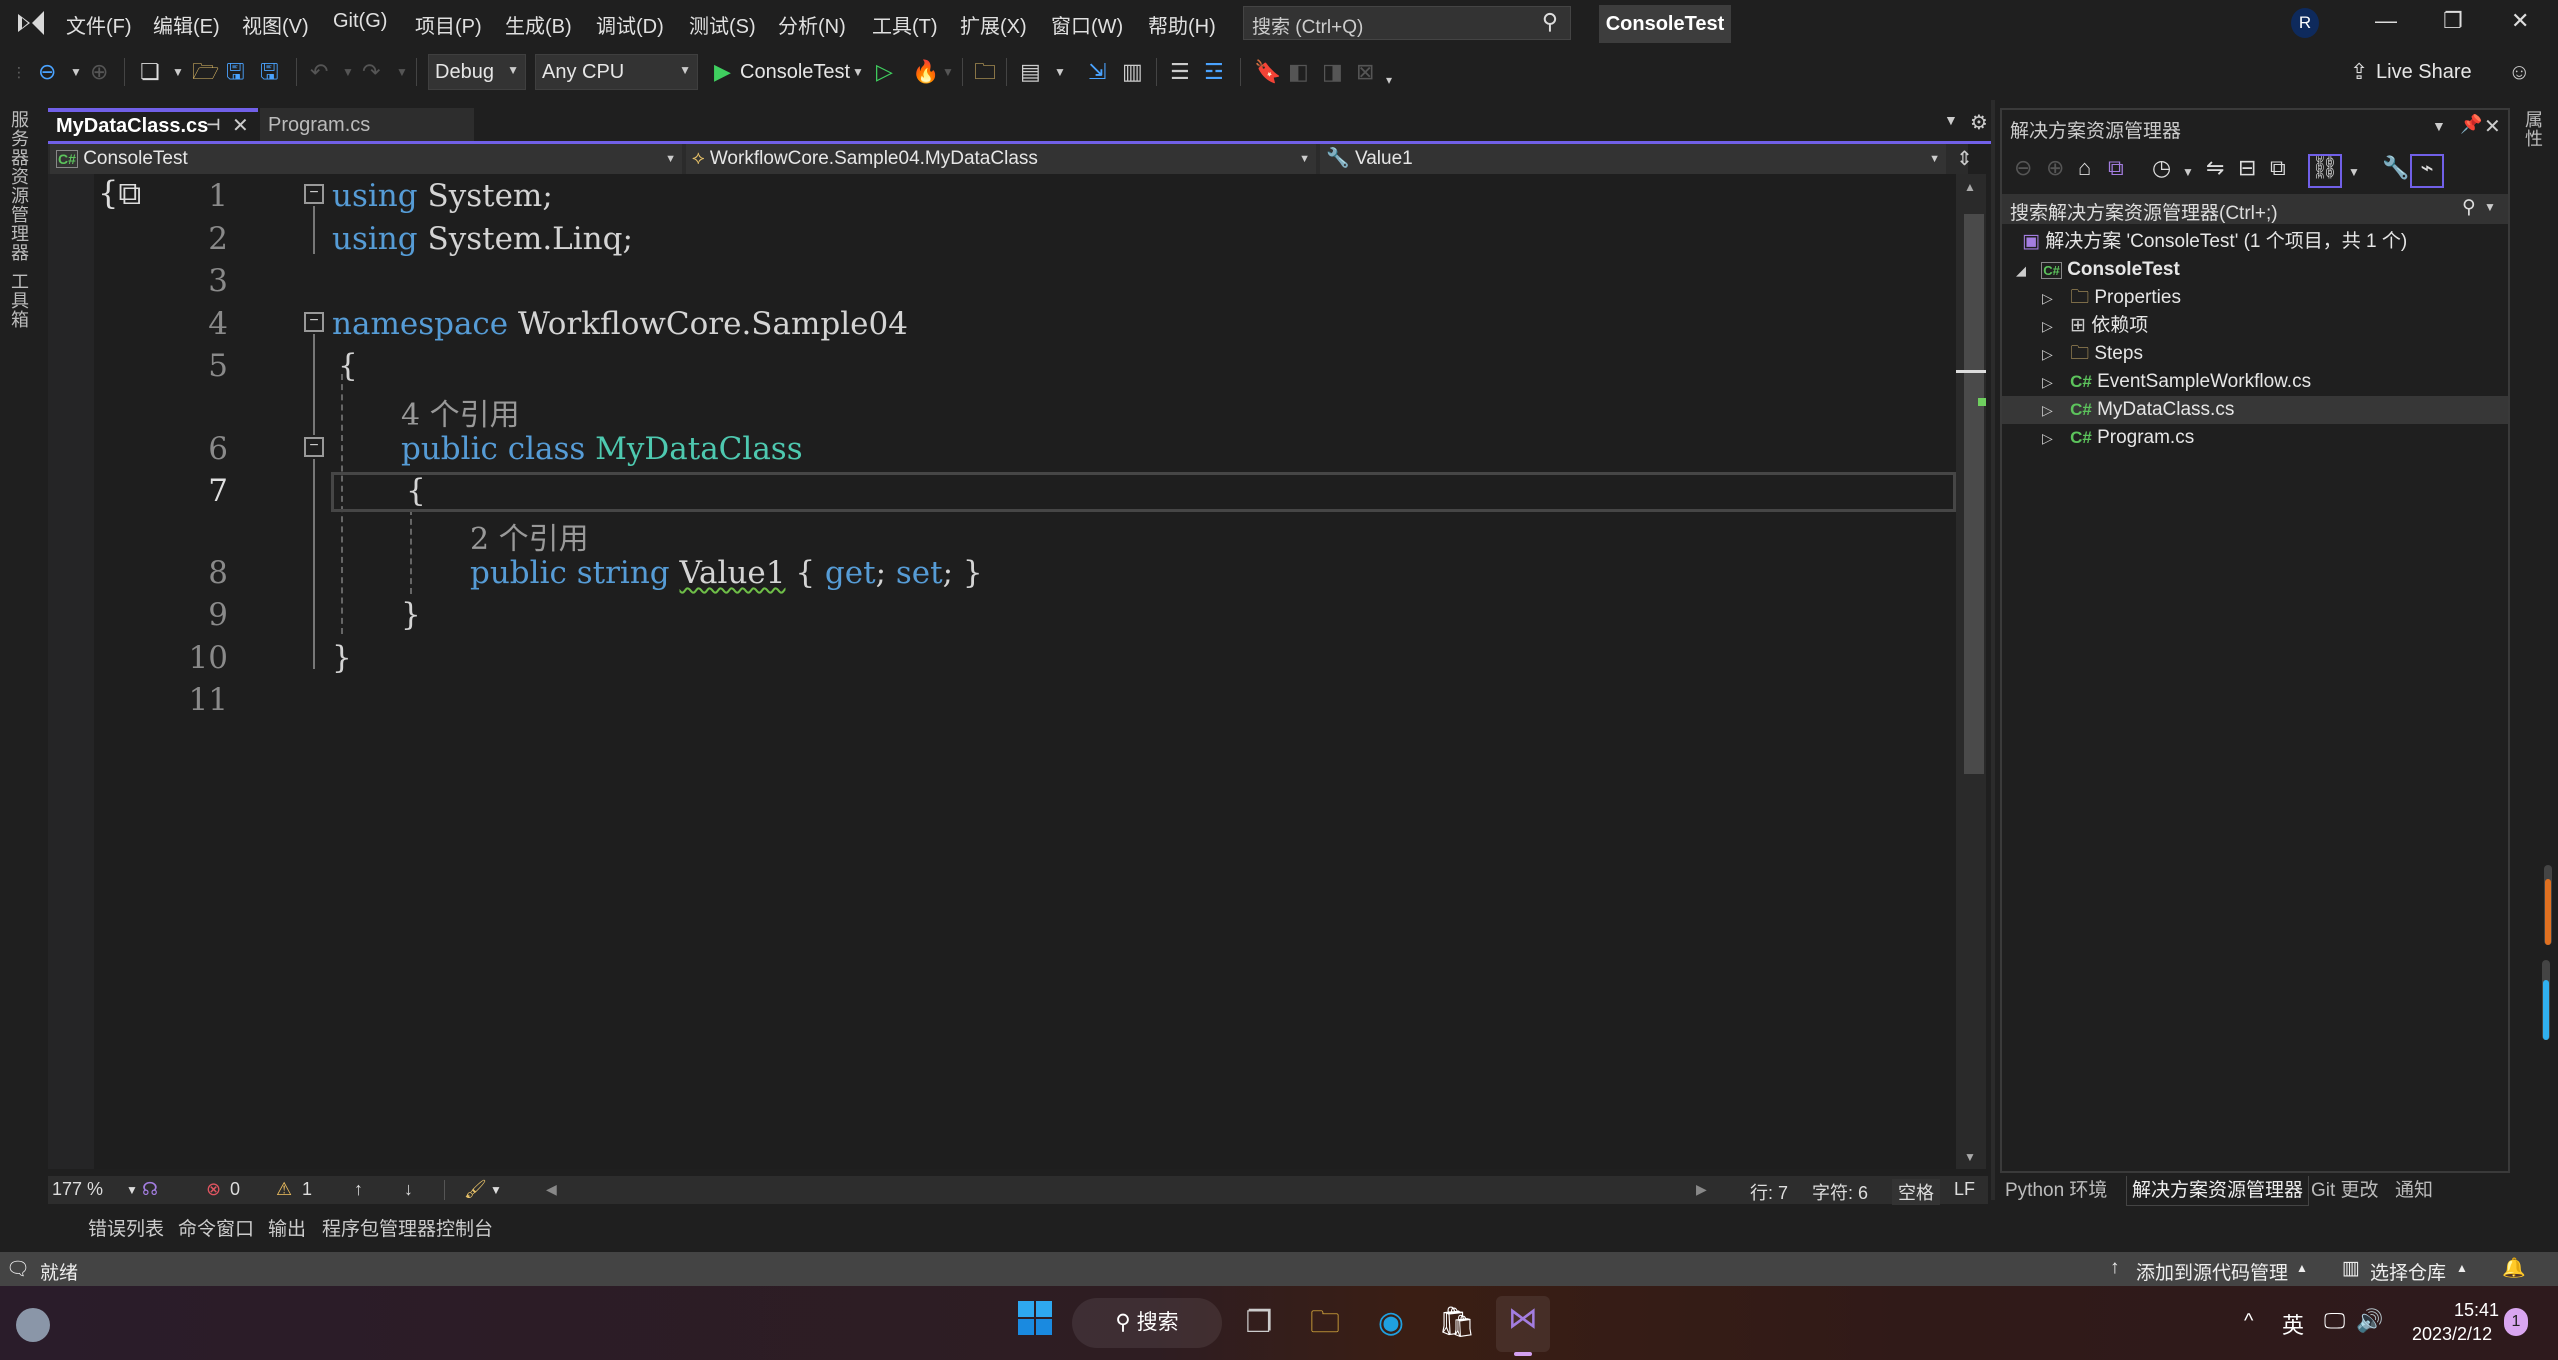 The image size is (2558, 1360). I want to click on account-avatar: R, so click(2305, 23).